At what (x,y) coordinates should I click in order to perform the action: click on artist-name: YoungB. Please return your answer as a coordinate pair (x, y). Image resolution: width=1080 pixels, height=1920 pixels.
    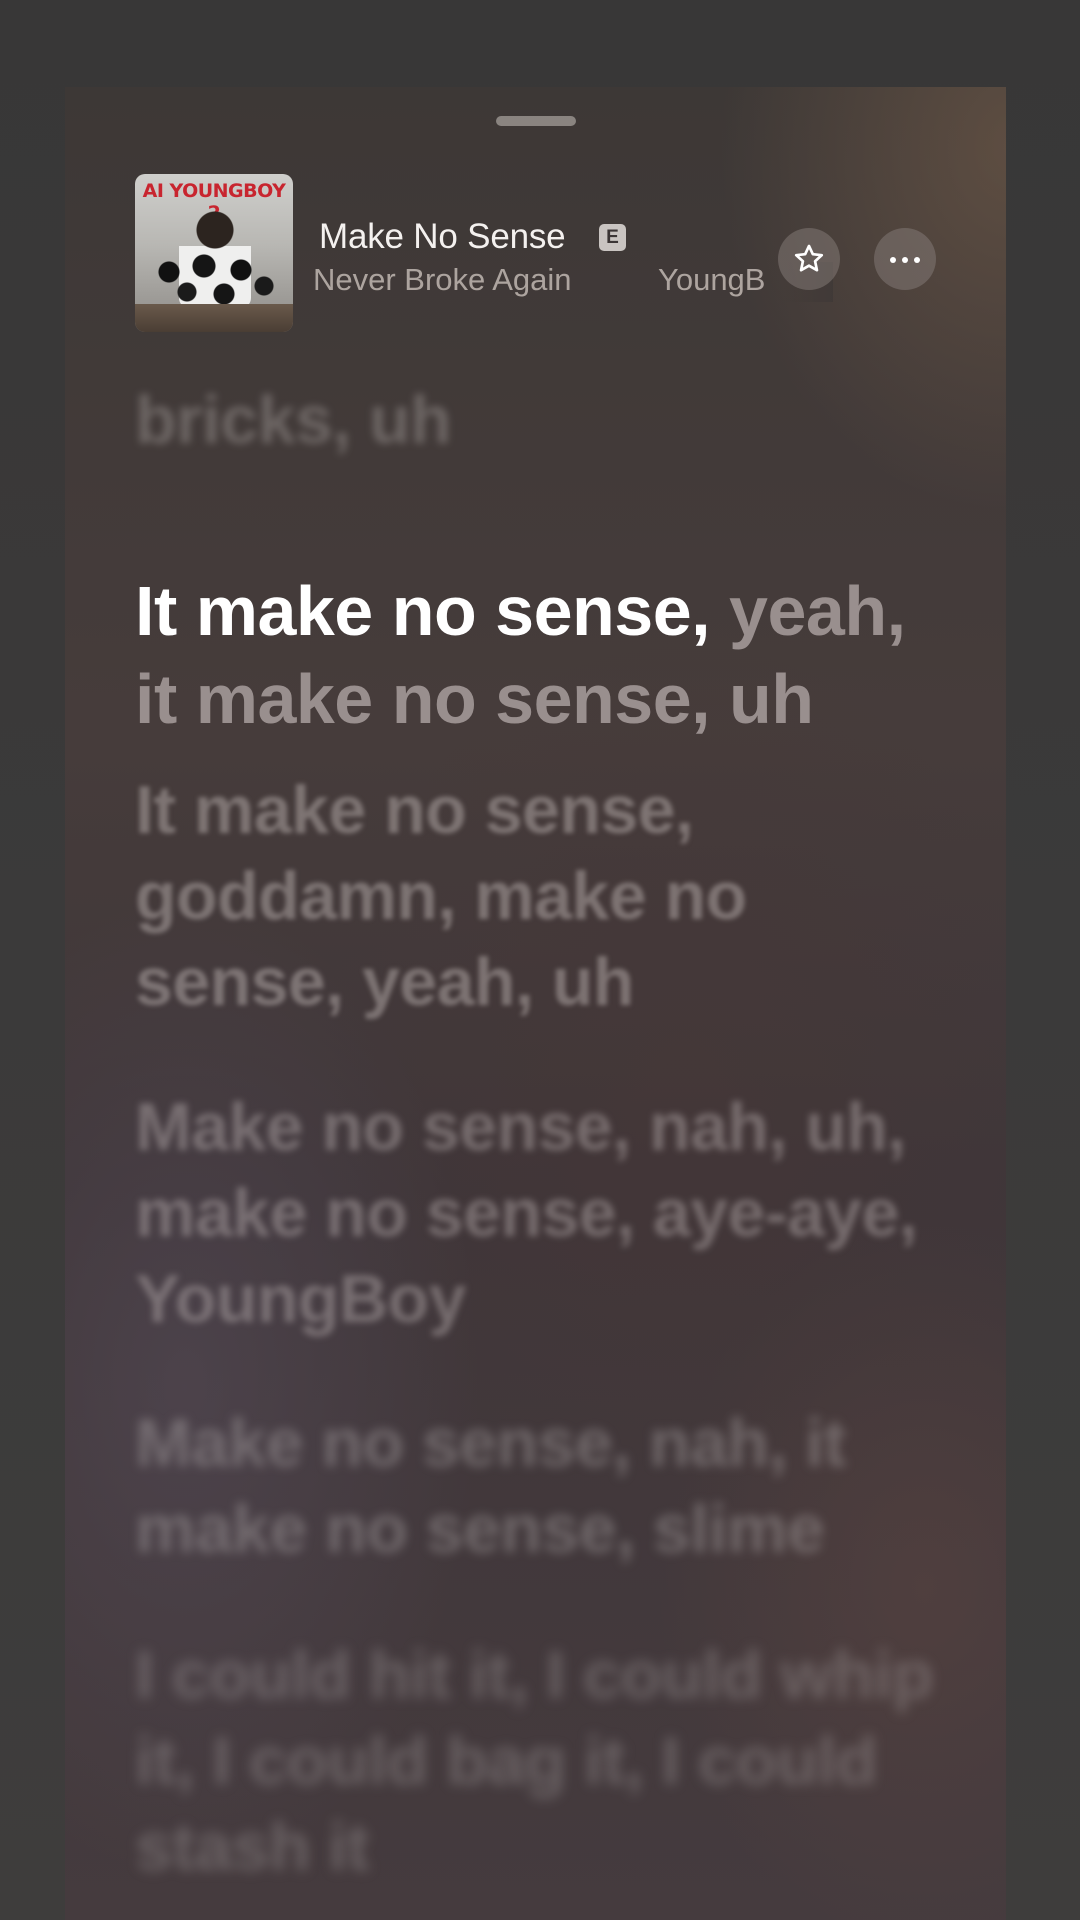
    Looking at the image, I should click on (711, 280).